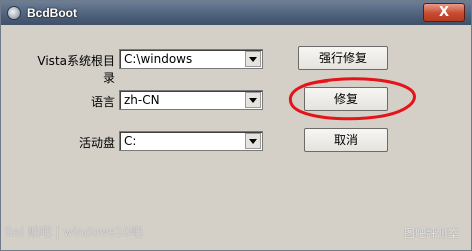 The image size is (472, 251). I want to click on title-bar: BcdBoot X, so click(236, 13).